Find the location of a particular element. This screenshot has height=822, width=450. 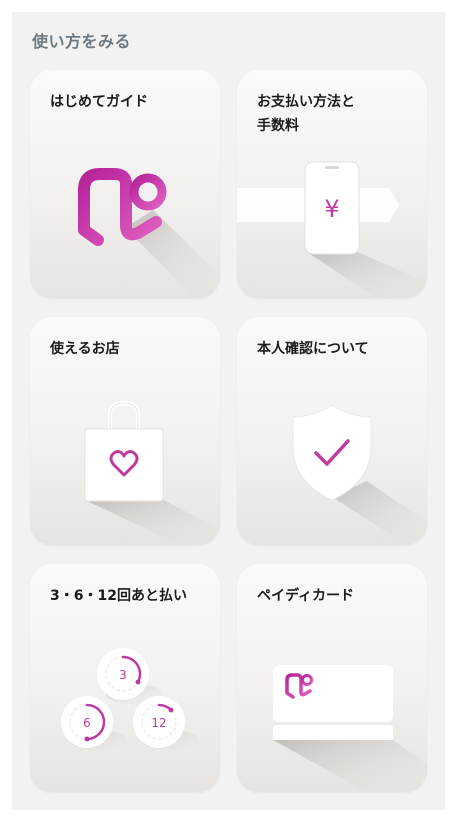

card-paidy-card: ペイディカード is located at coordinates (332, 678).